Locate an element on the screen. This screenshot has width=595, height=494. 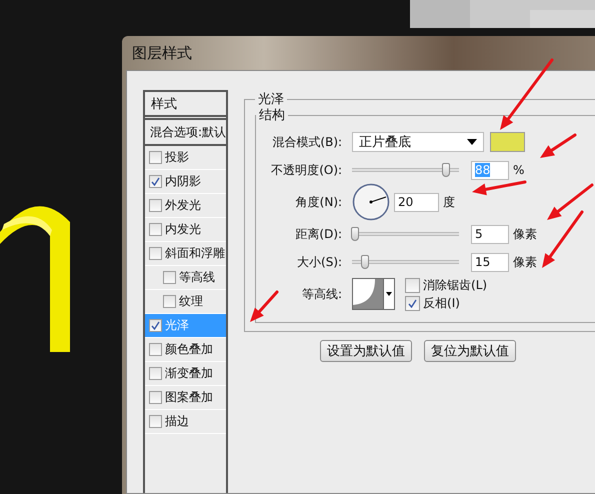
default-button: 设置为默认值 is located at coordinates (366, 351).